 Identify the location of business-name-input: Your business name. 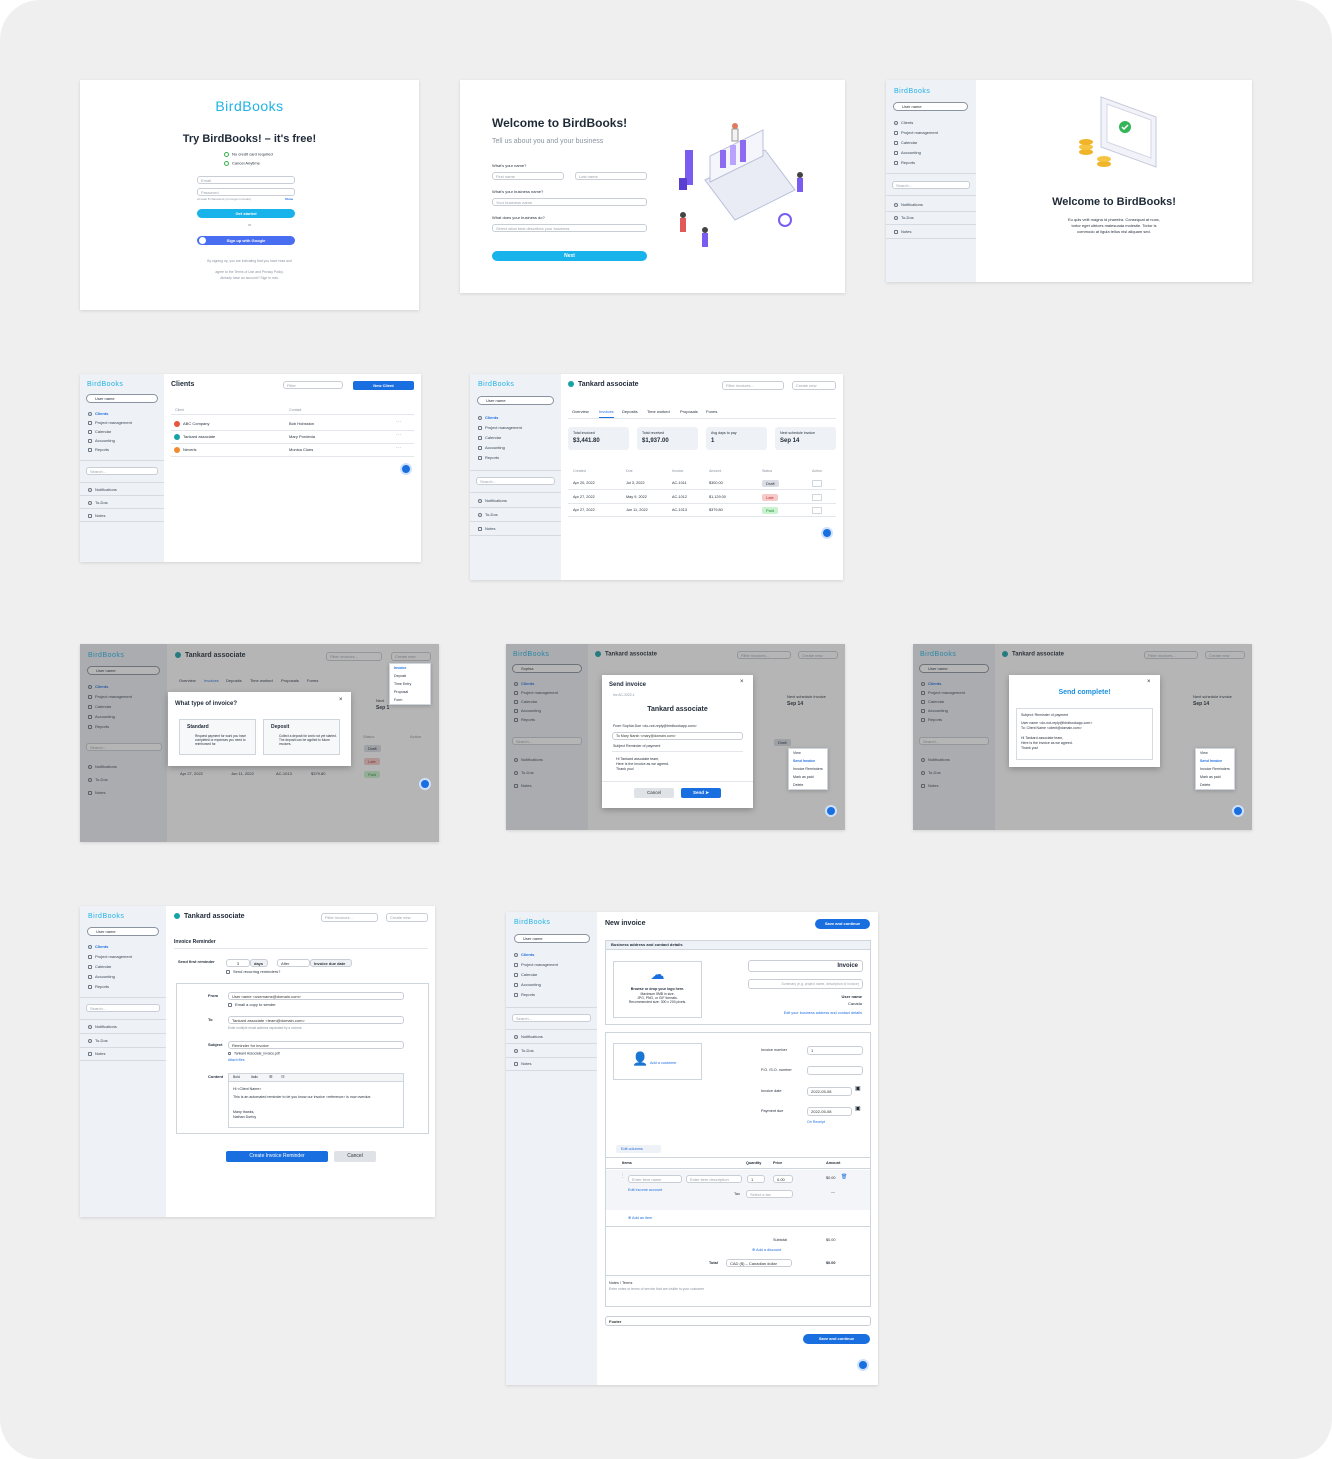
(569, 202).